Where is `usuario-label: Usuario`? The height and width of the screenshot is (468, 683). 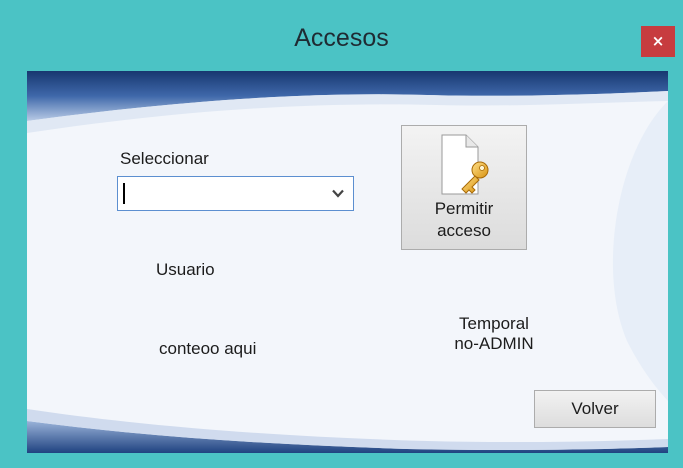
usuario-label: Usuario is located at coordinates (185, 269).